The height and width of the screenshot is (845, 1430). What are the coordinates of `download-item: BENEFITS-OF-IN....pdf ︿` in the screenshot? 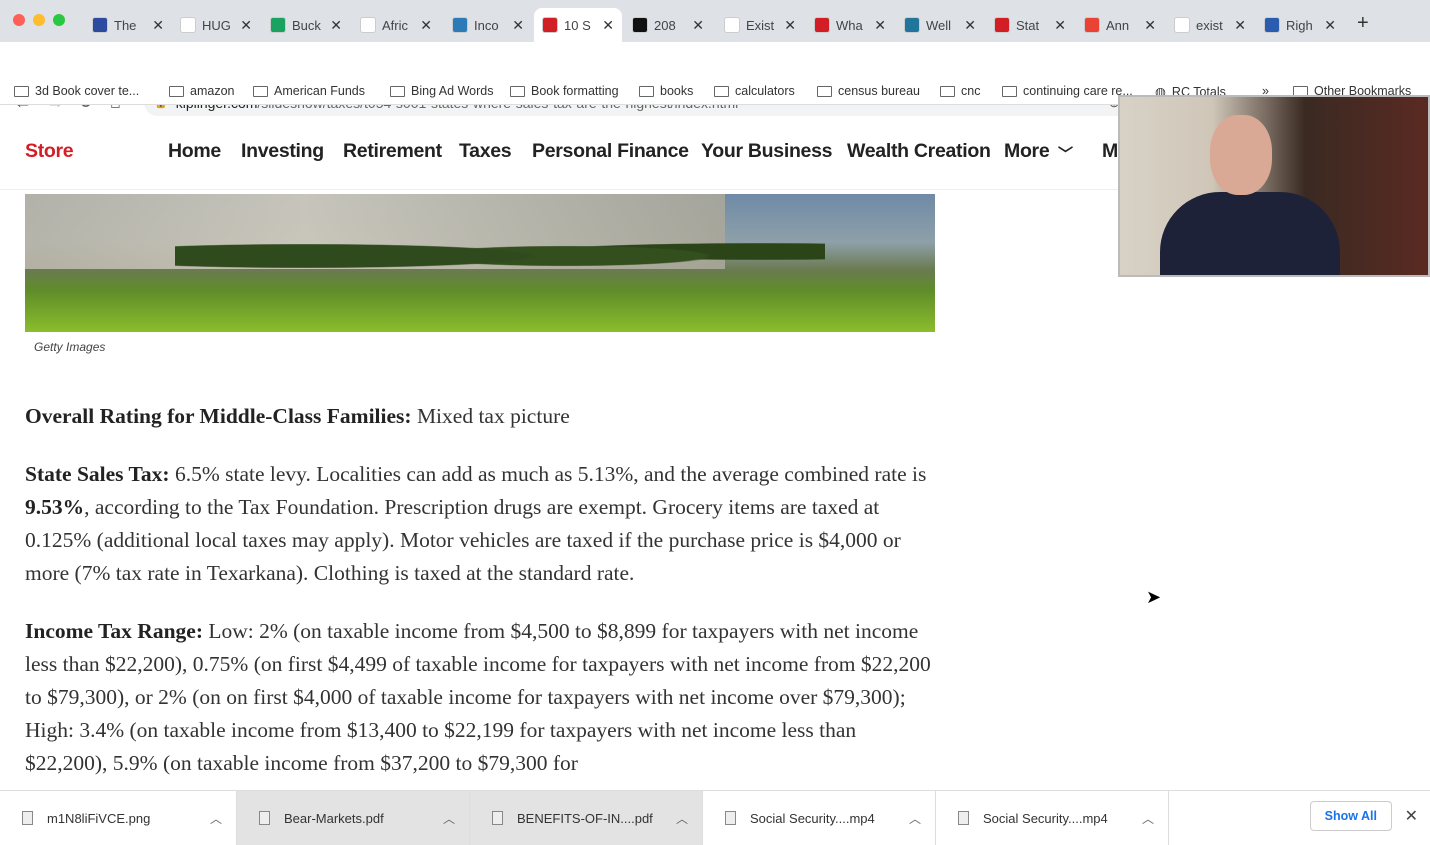 It's located at (586, 818).